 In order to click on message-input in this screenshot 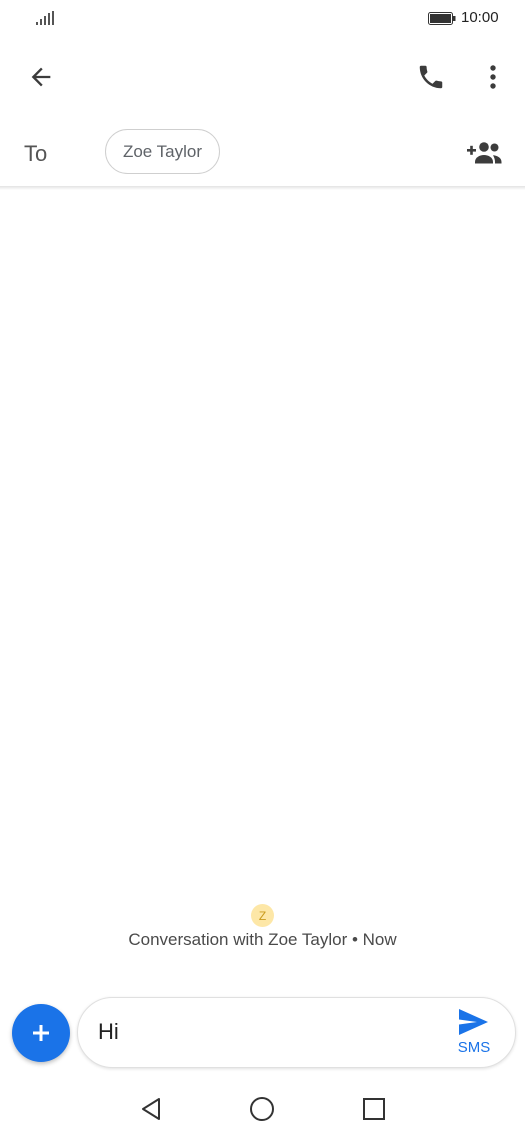, I will do `click(263, 1032)`.